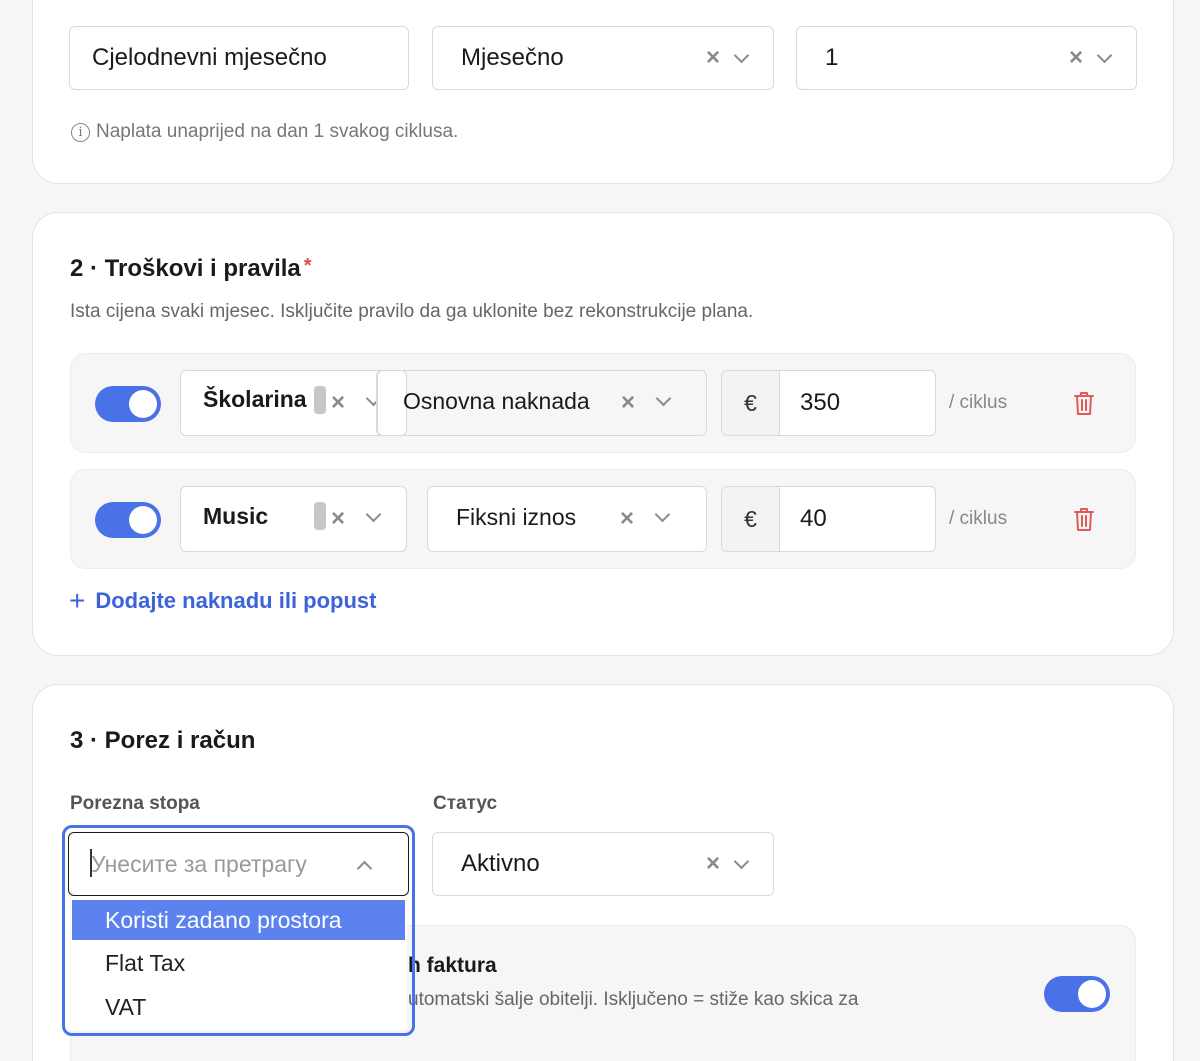 This screenshot has height=1061, width=1200. I want to click on amount-value: 350, so click(820, 402).